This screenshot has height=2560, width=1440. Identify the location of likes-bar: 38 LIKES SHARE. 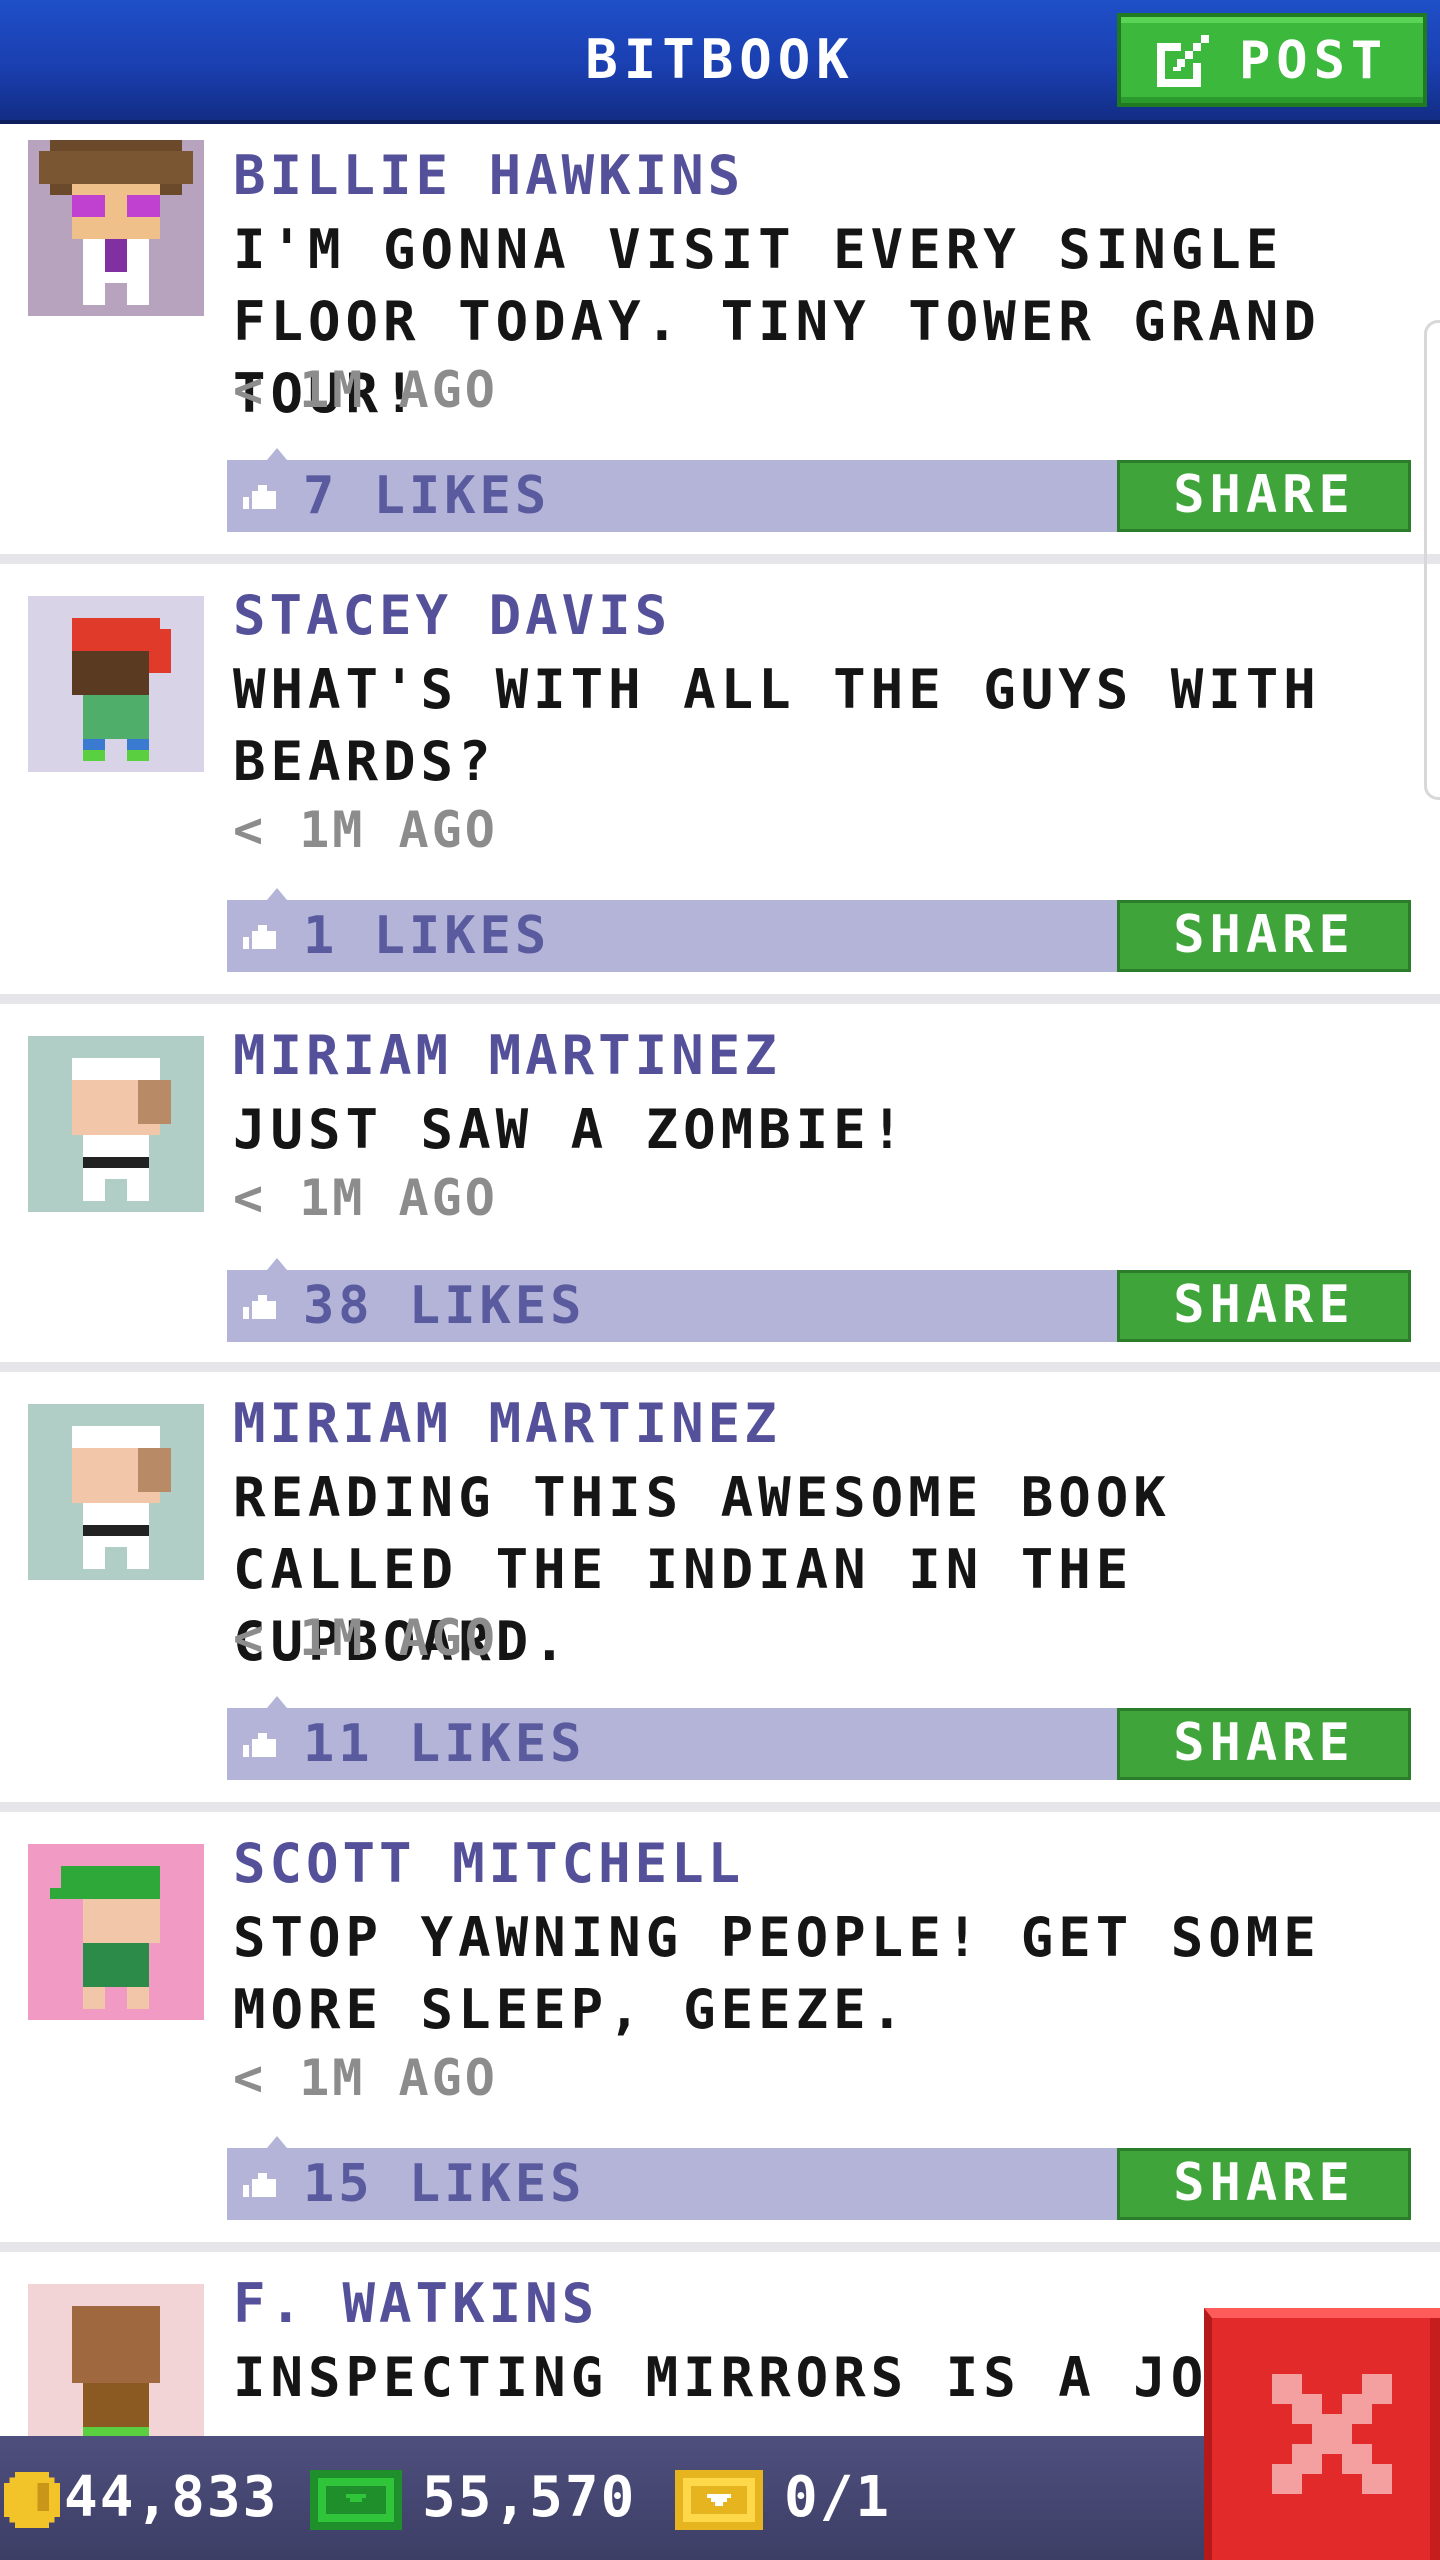
(819, 1300).